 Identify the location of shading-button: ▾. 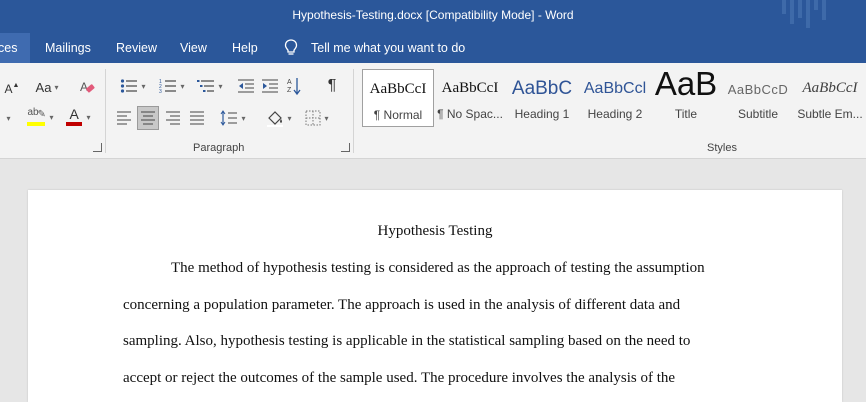
(279, 118).